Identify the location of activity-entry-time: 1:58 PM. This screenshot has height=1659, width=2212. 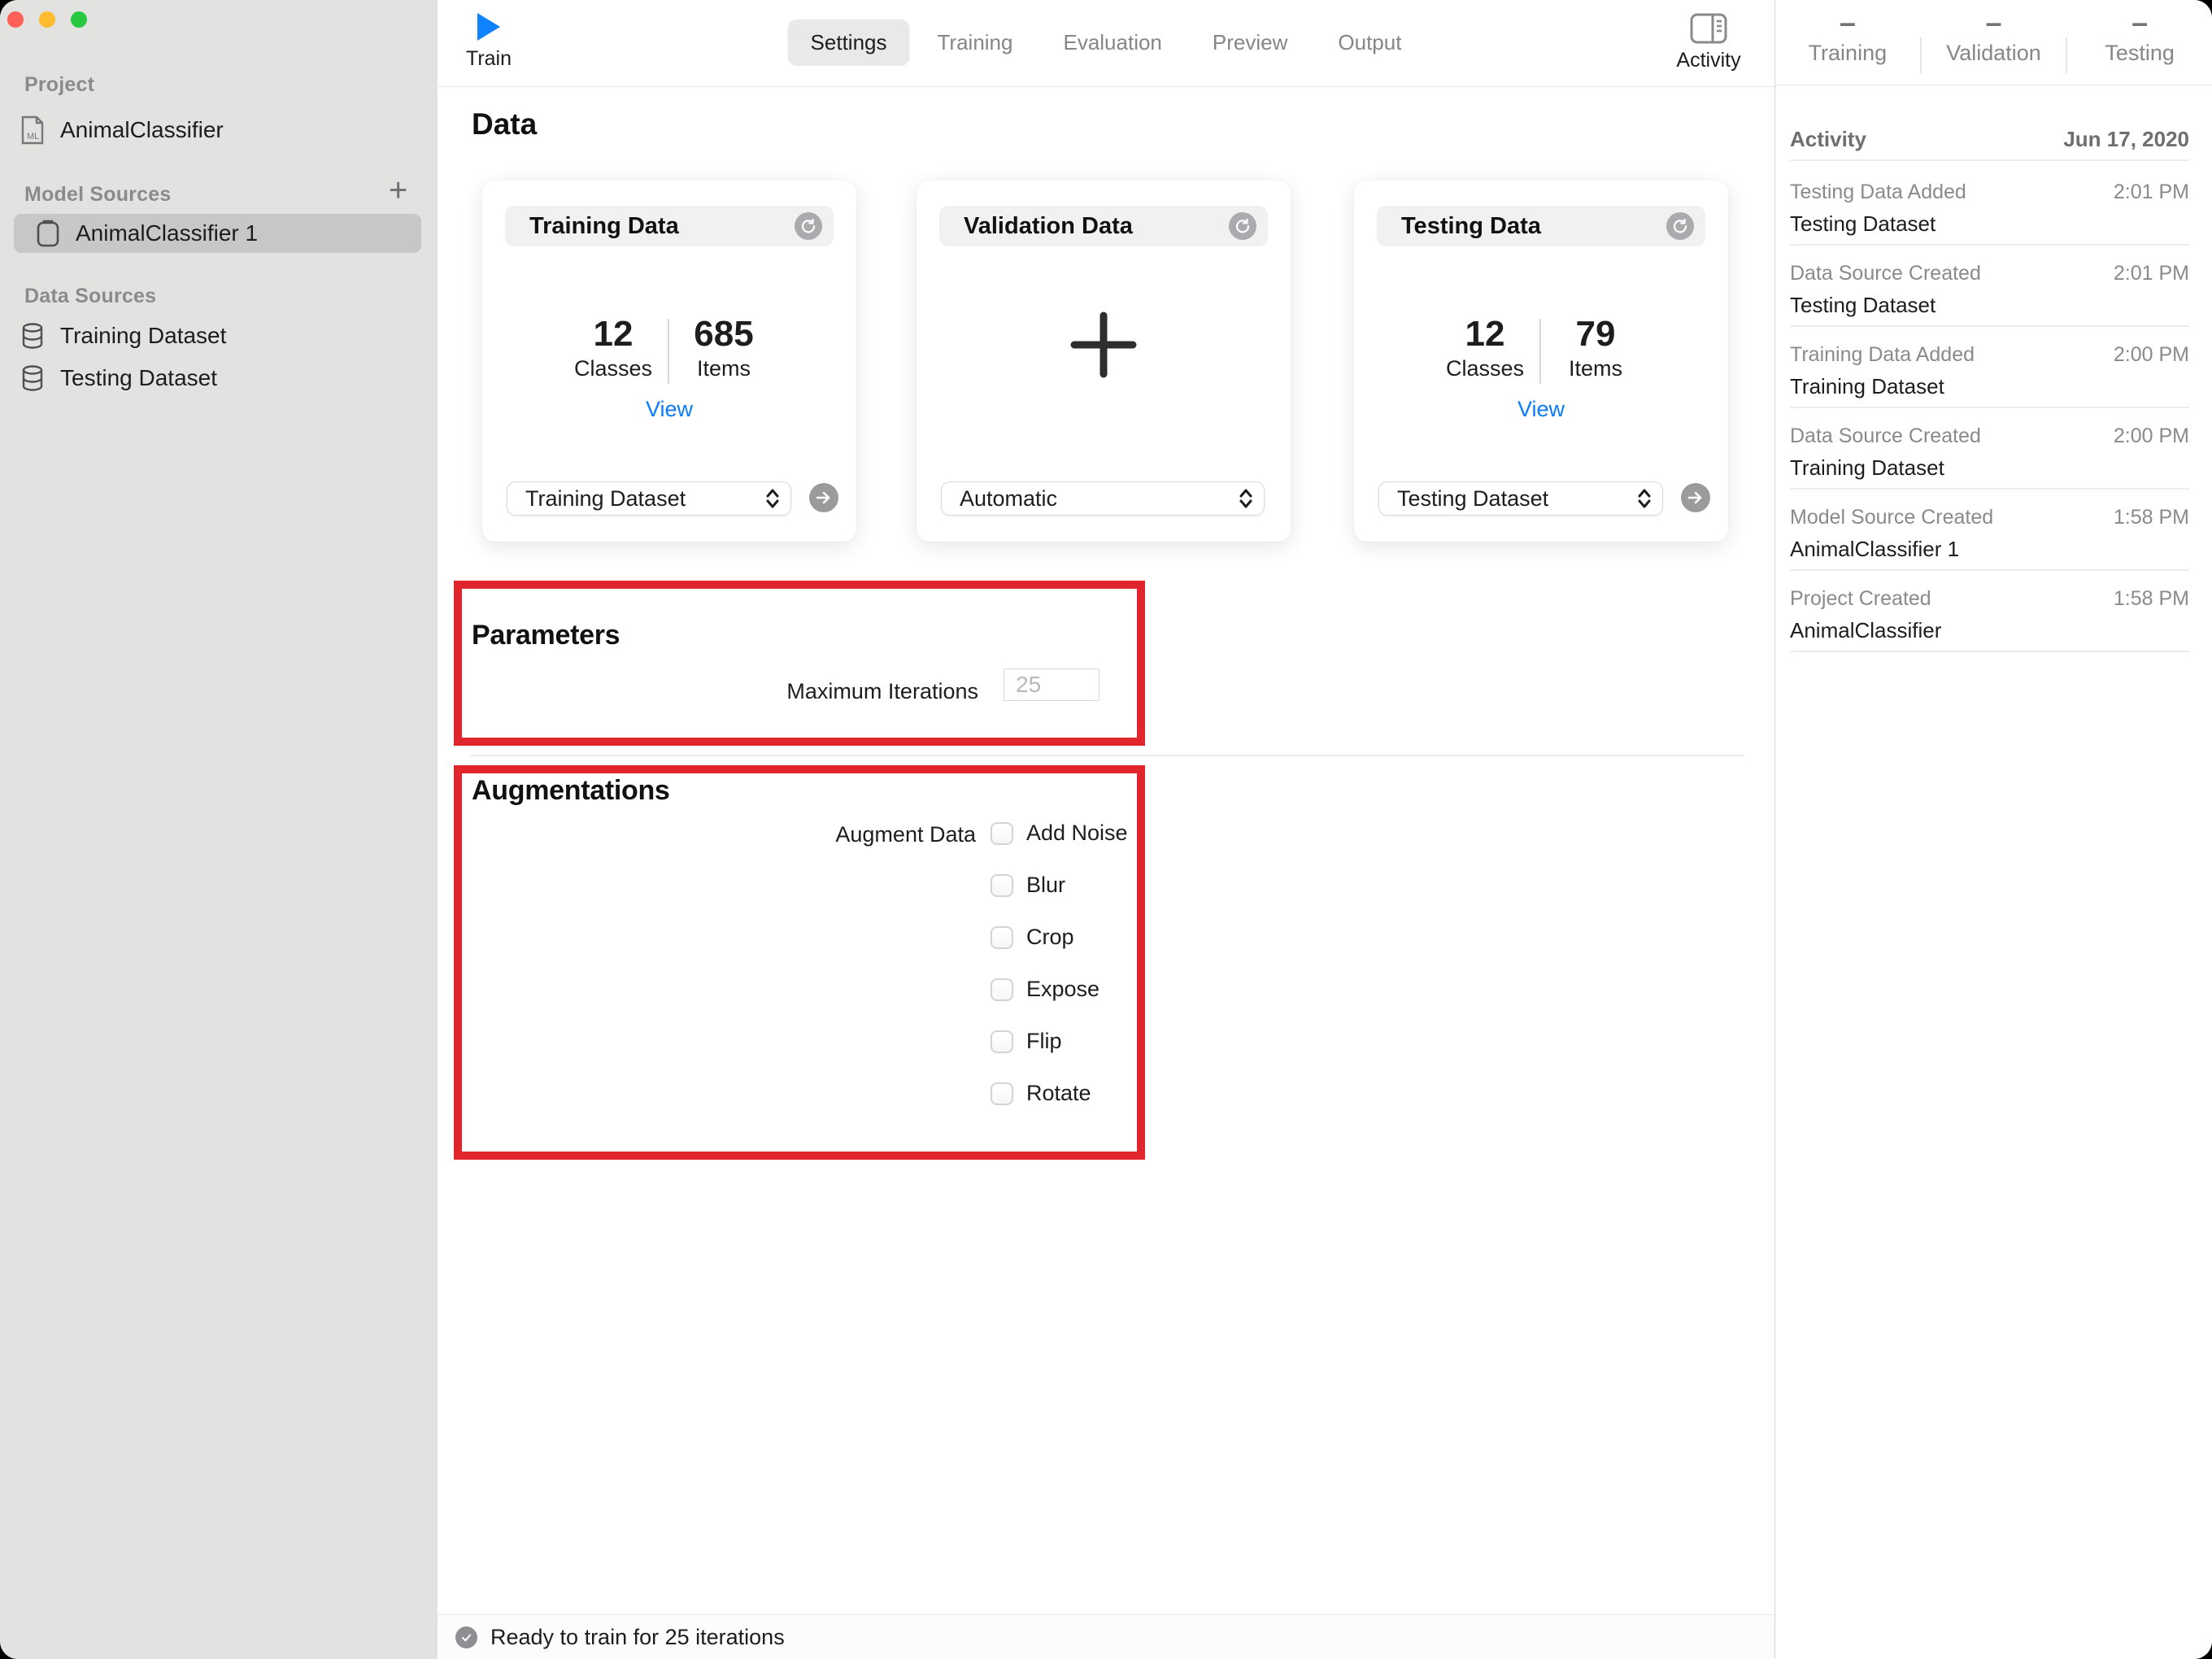
(2151, 598).